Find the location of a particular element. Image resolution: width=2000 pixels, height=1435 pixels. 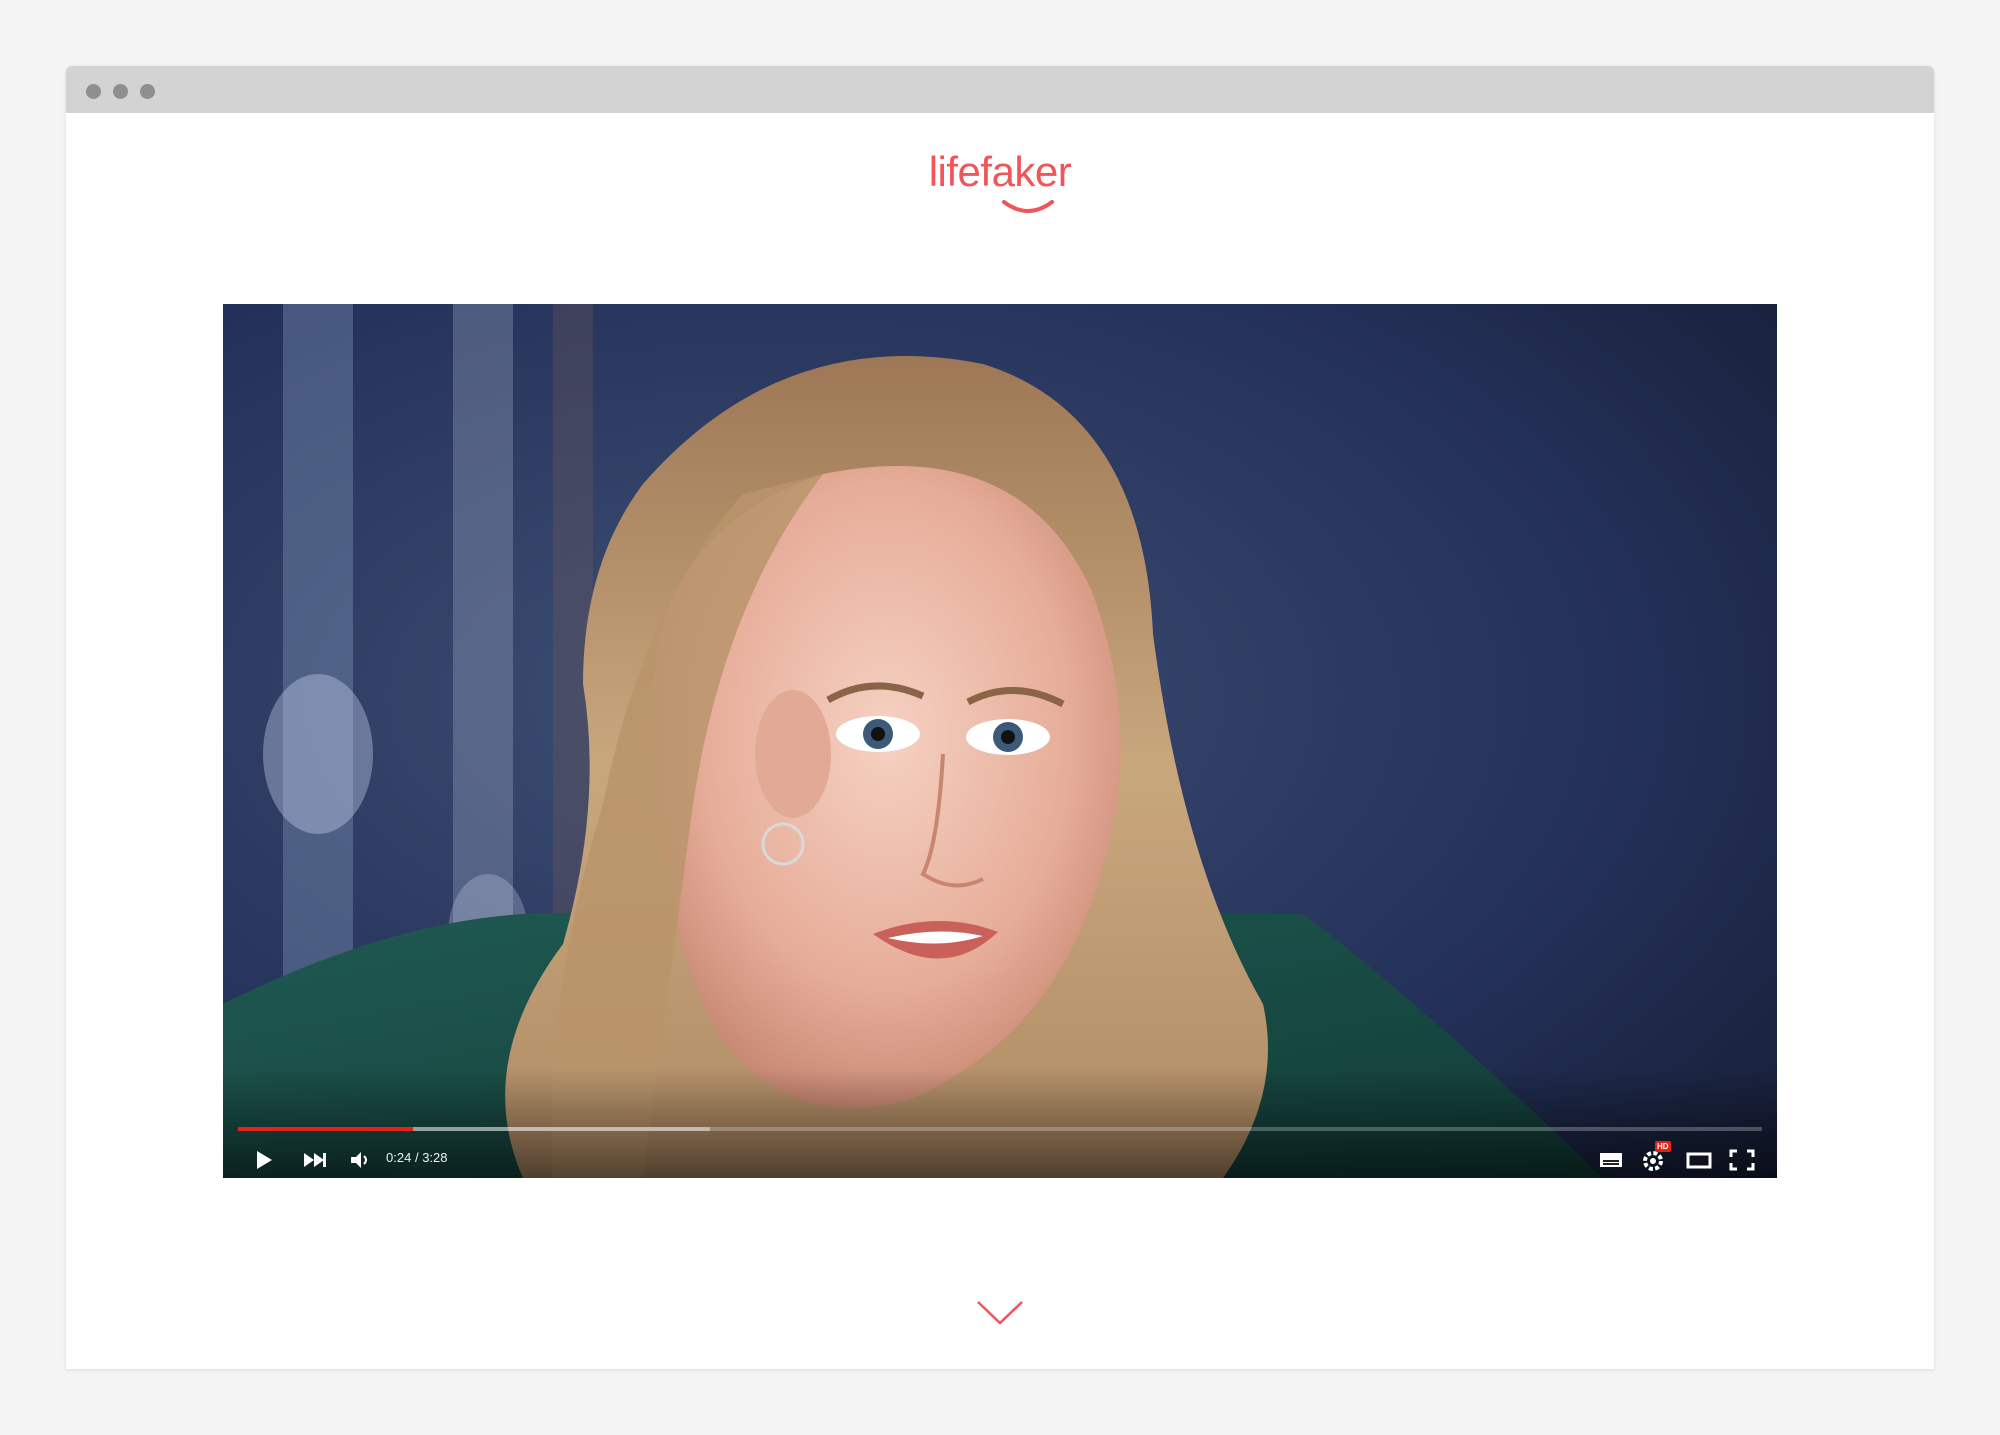

next-icon is located at coordinates (315, 1160).